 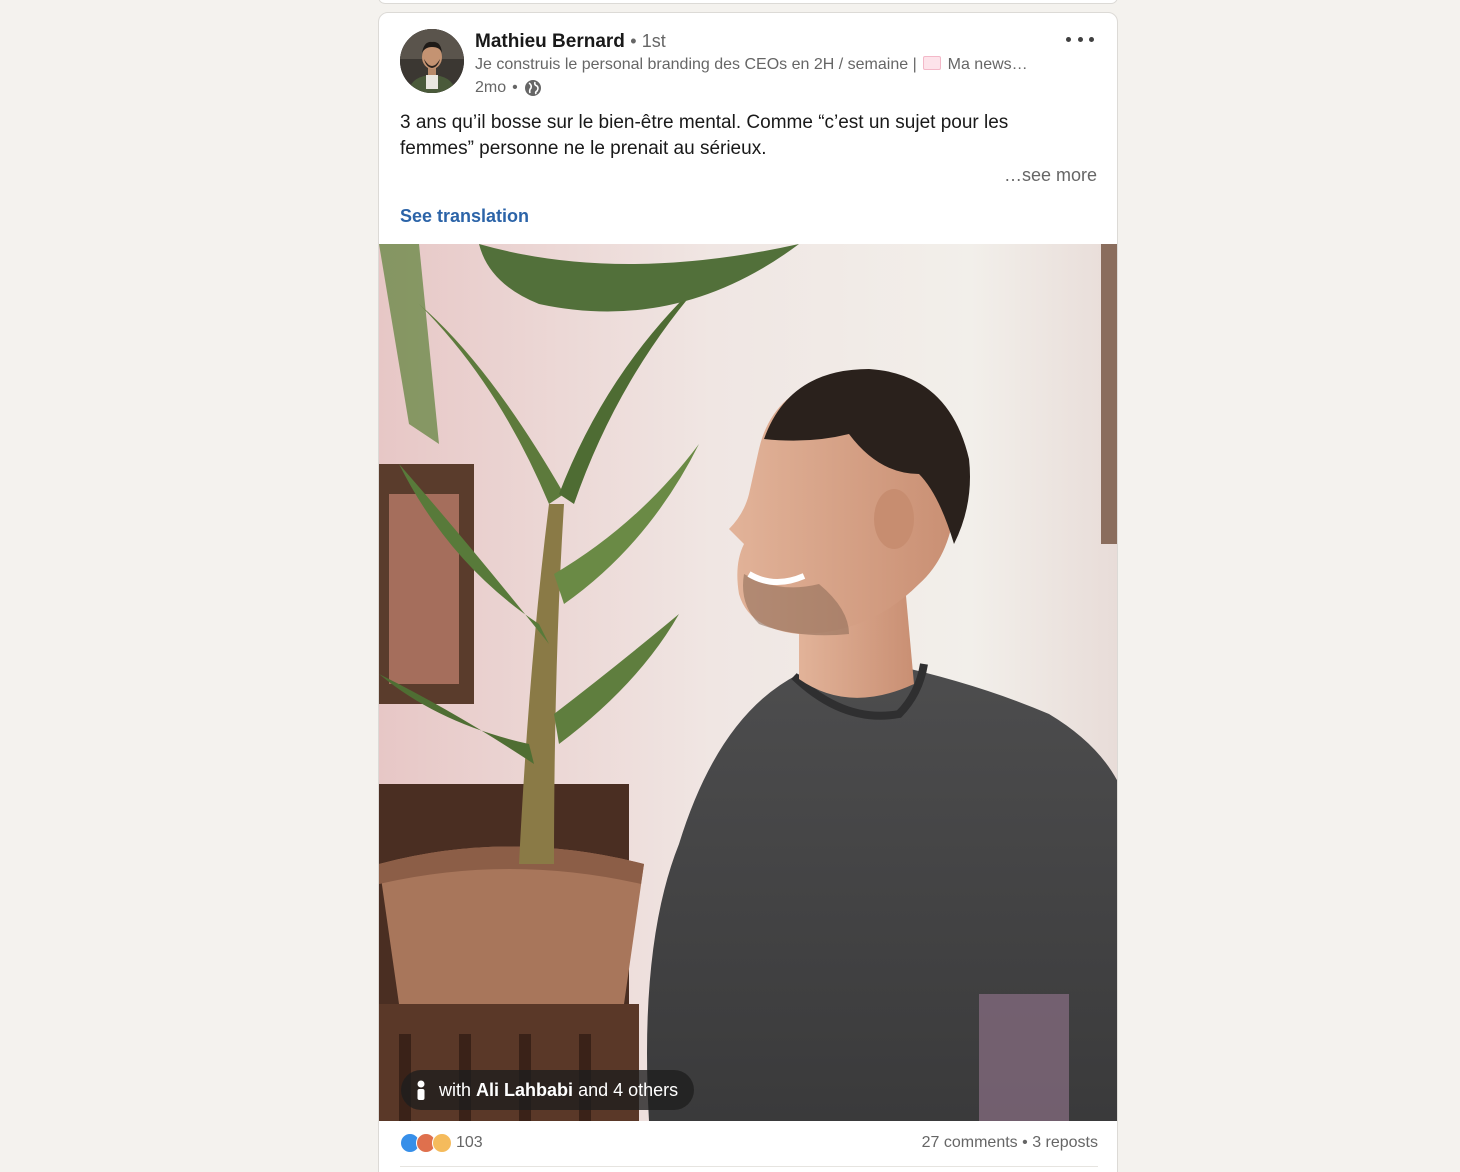 I want to click on heart-letter-emoji-icon, so click(x=932, y=63).